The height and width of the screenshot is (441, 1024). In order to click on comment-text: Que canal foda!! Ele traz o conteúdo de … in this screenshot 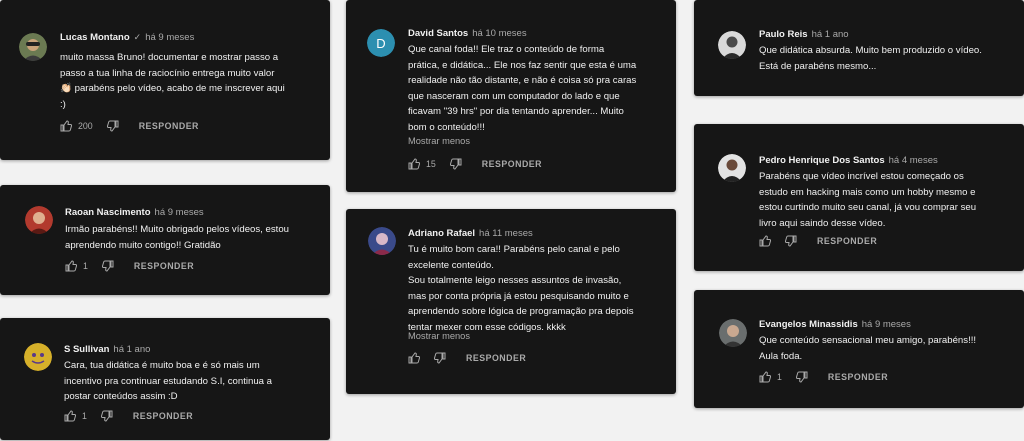, I will do `click(522, 88)`.